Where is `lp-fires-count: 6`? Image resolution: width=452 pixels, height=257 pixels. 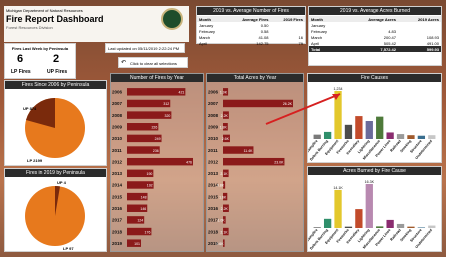 lp-fires-count: 6 is located at coordinates (20, 59).